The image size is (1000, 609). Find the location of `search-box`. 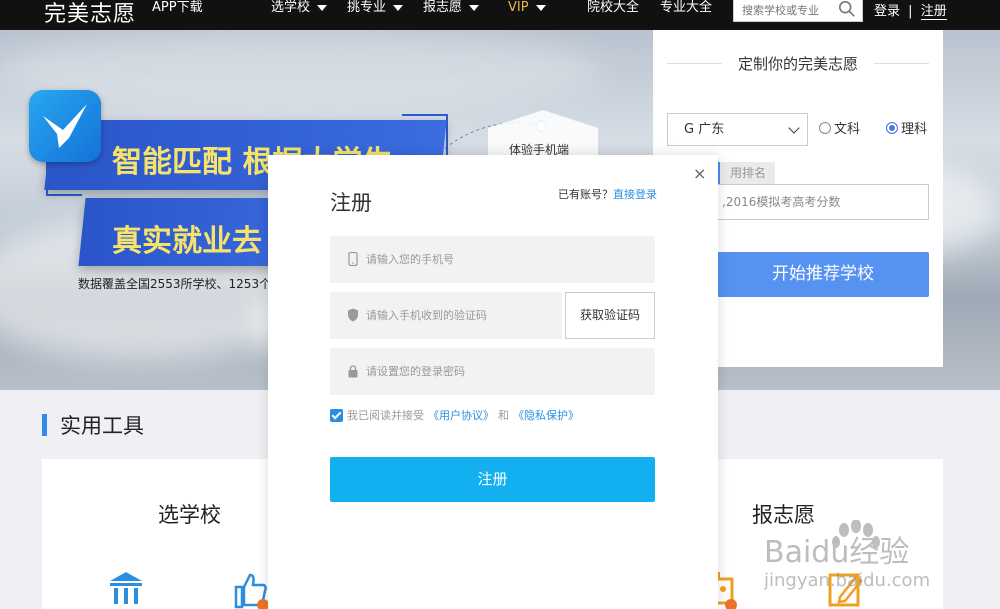

search-box is located at coordinates (798, 11).